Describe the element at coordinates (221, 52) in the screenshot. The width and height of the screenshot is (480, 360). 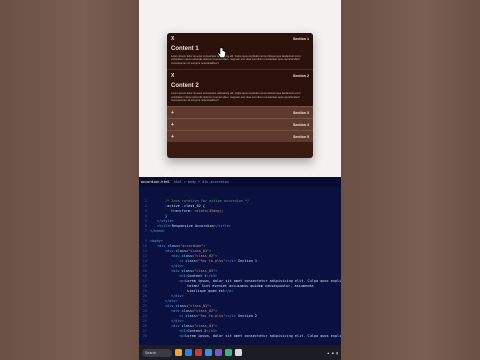
I see `hand-cursor-icon` at that location.